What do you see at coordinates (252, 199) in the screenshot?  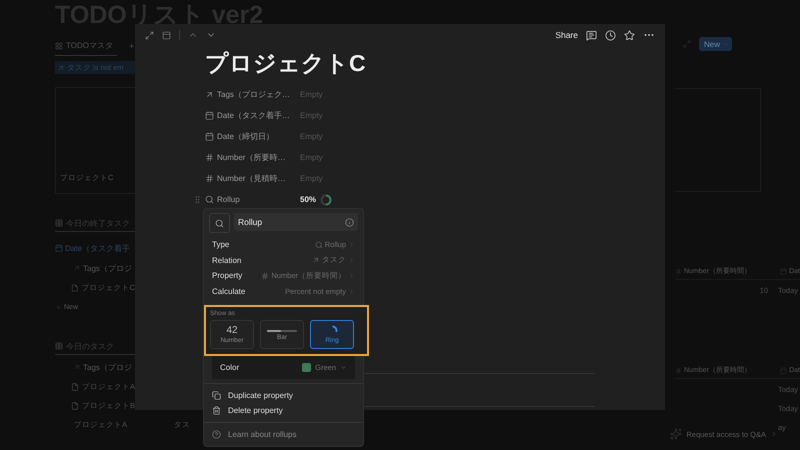 I see `property-name: Rollup` at bounding box center [252, 199].